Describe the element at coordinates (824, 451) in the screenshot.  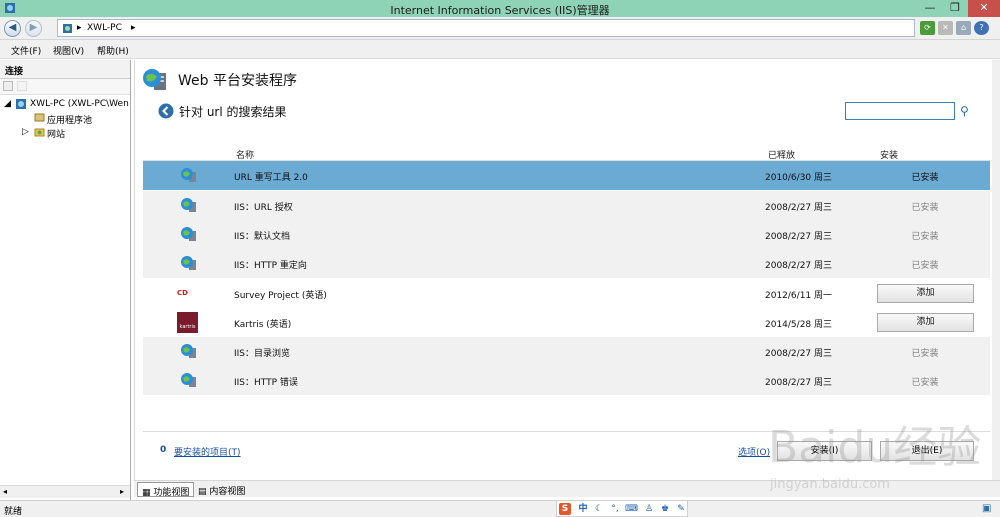
I see `install-button: 安装(I)` at that location.